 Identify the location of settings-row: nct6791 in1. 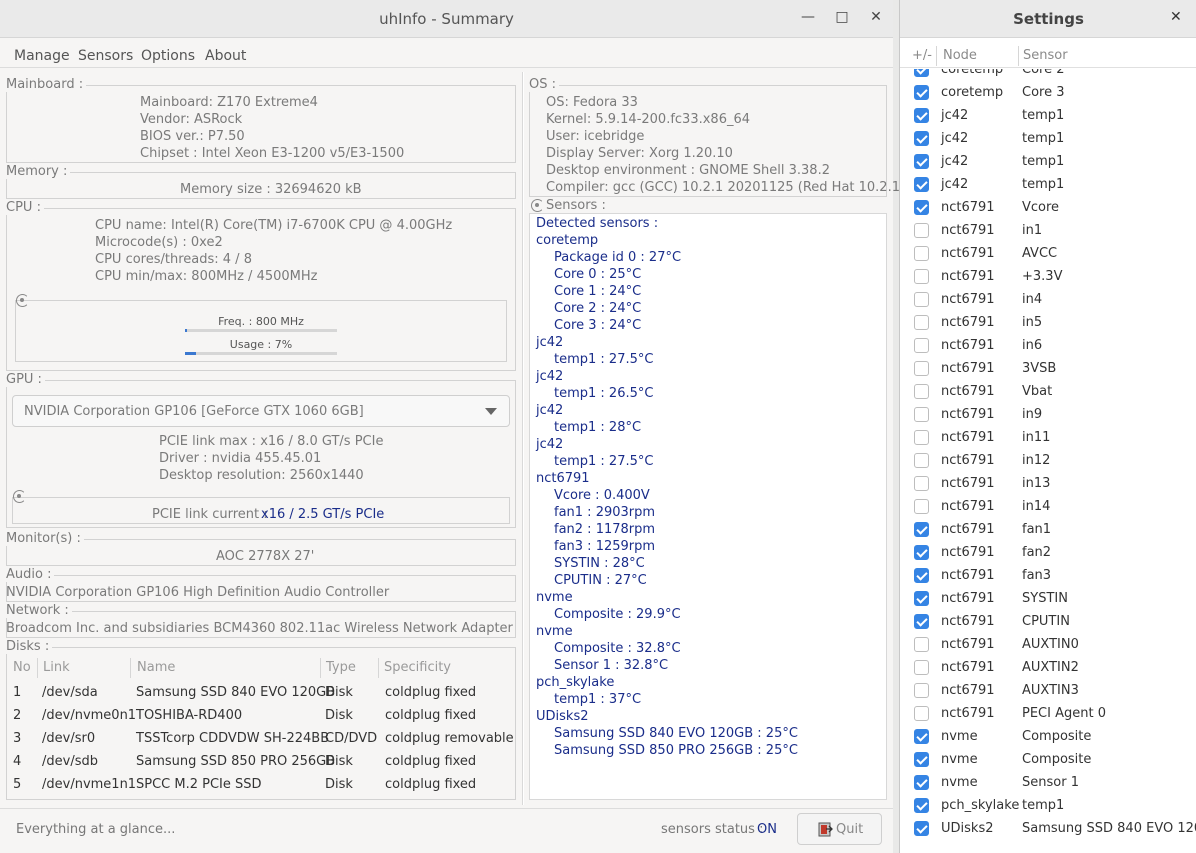
(1048, 231).